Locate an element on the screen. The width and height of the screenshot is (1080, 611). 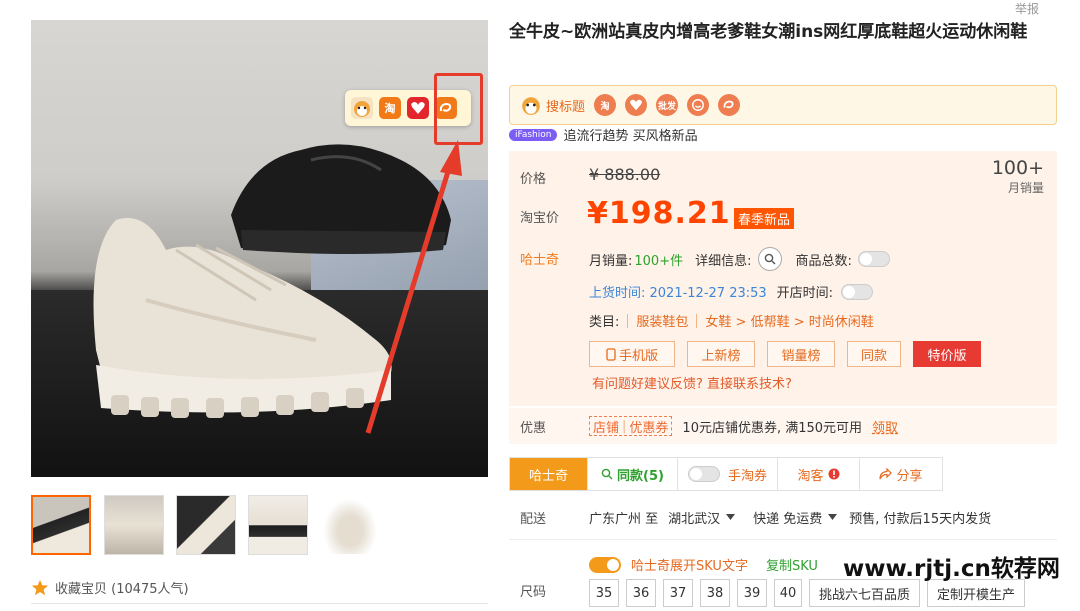
store-time-label: 开店时间: is located at coordinates (805, 293).